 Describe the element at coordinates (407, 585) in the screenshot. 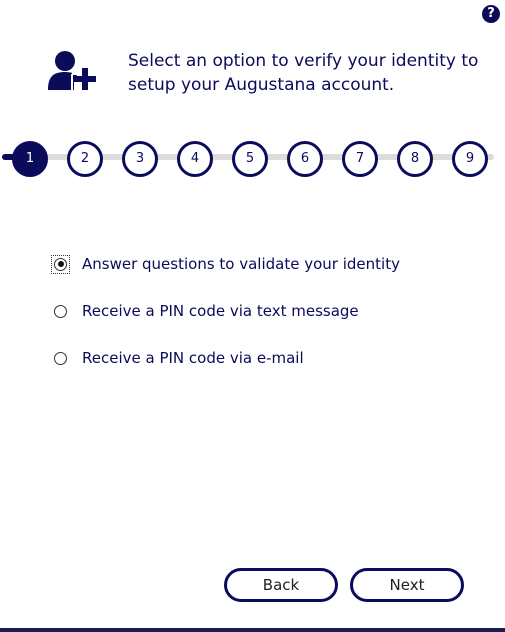

I see `next-button: Next` at that location.